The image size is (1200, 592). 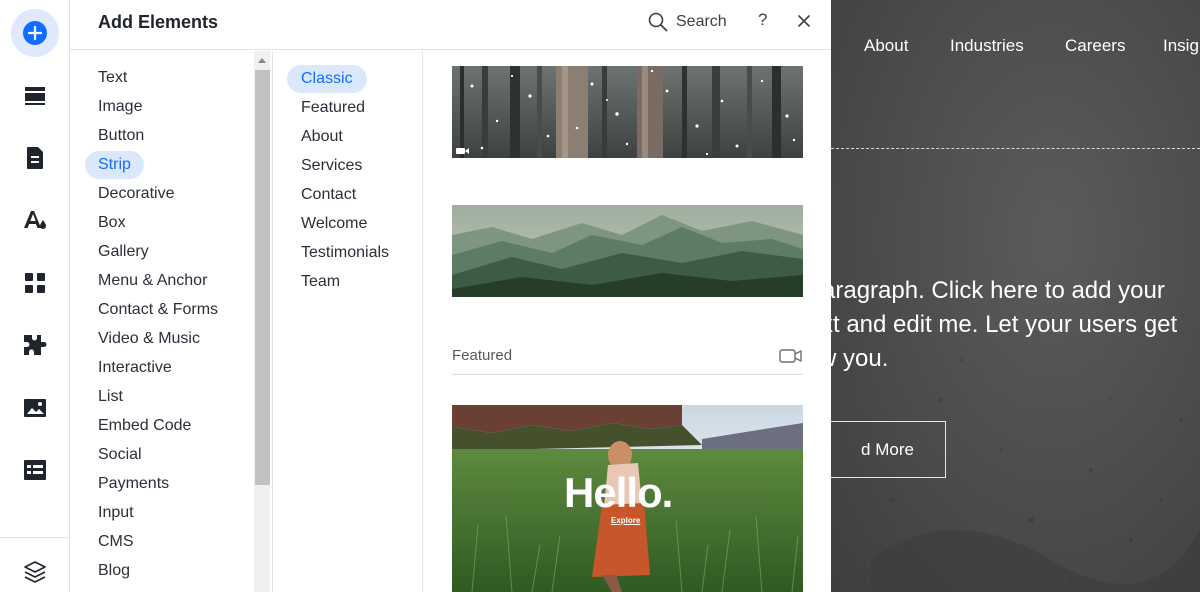 I want to click on search-label: Search, so click(x=701, y=21).